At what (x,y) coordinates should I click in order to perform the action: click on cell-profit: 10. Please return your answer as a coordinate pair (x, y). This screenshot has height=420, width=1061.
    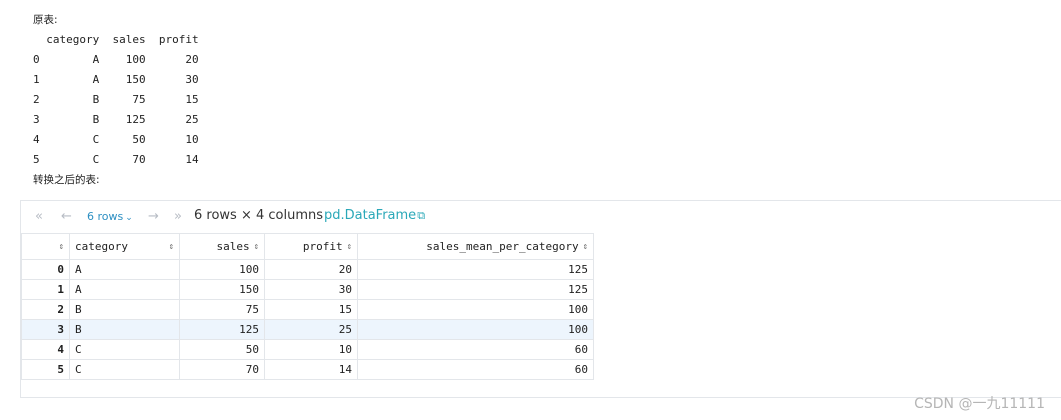
    Looking at the image, I should click on (311, 349).